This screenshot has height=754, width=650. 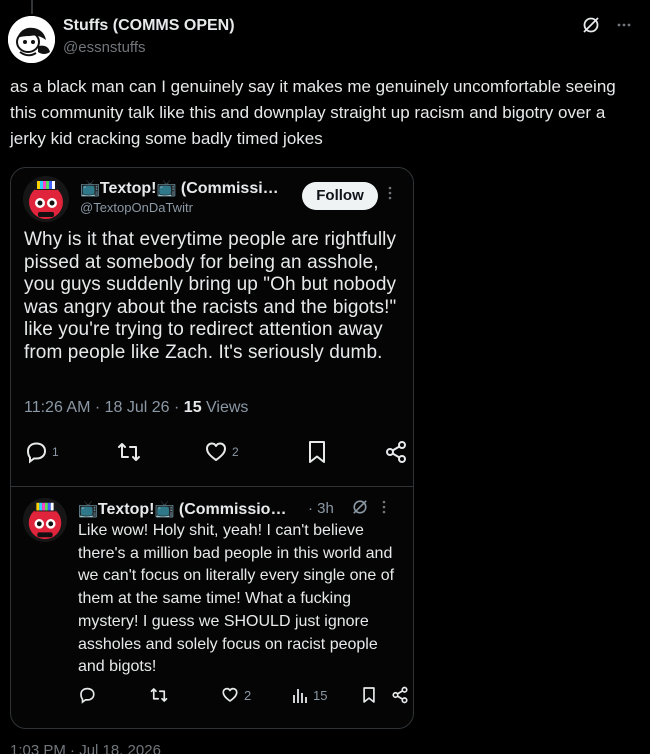 I want to click on quoted-post-meta: 11:26 AM · 18 Jul 26 · 15 Views, so click(x=136, y=408).